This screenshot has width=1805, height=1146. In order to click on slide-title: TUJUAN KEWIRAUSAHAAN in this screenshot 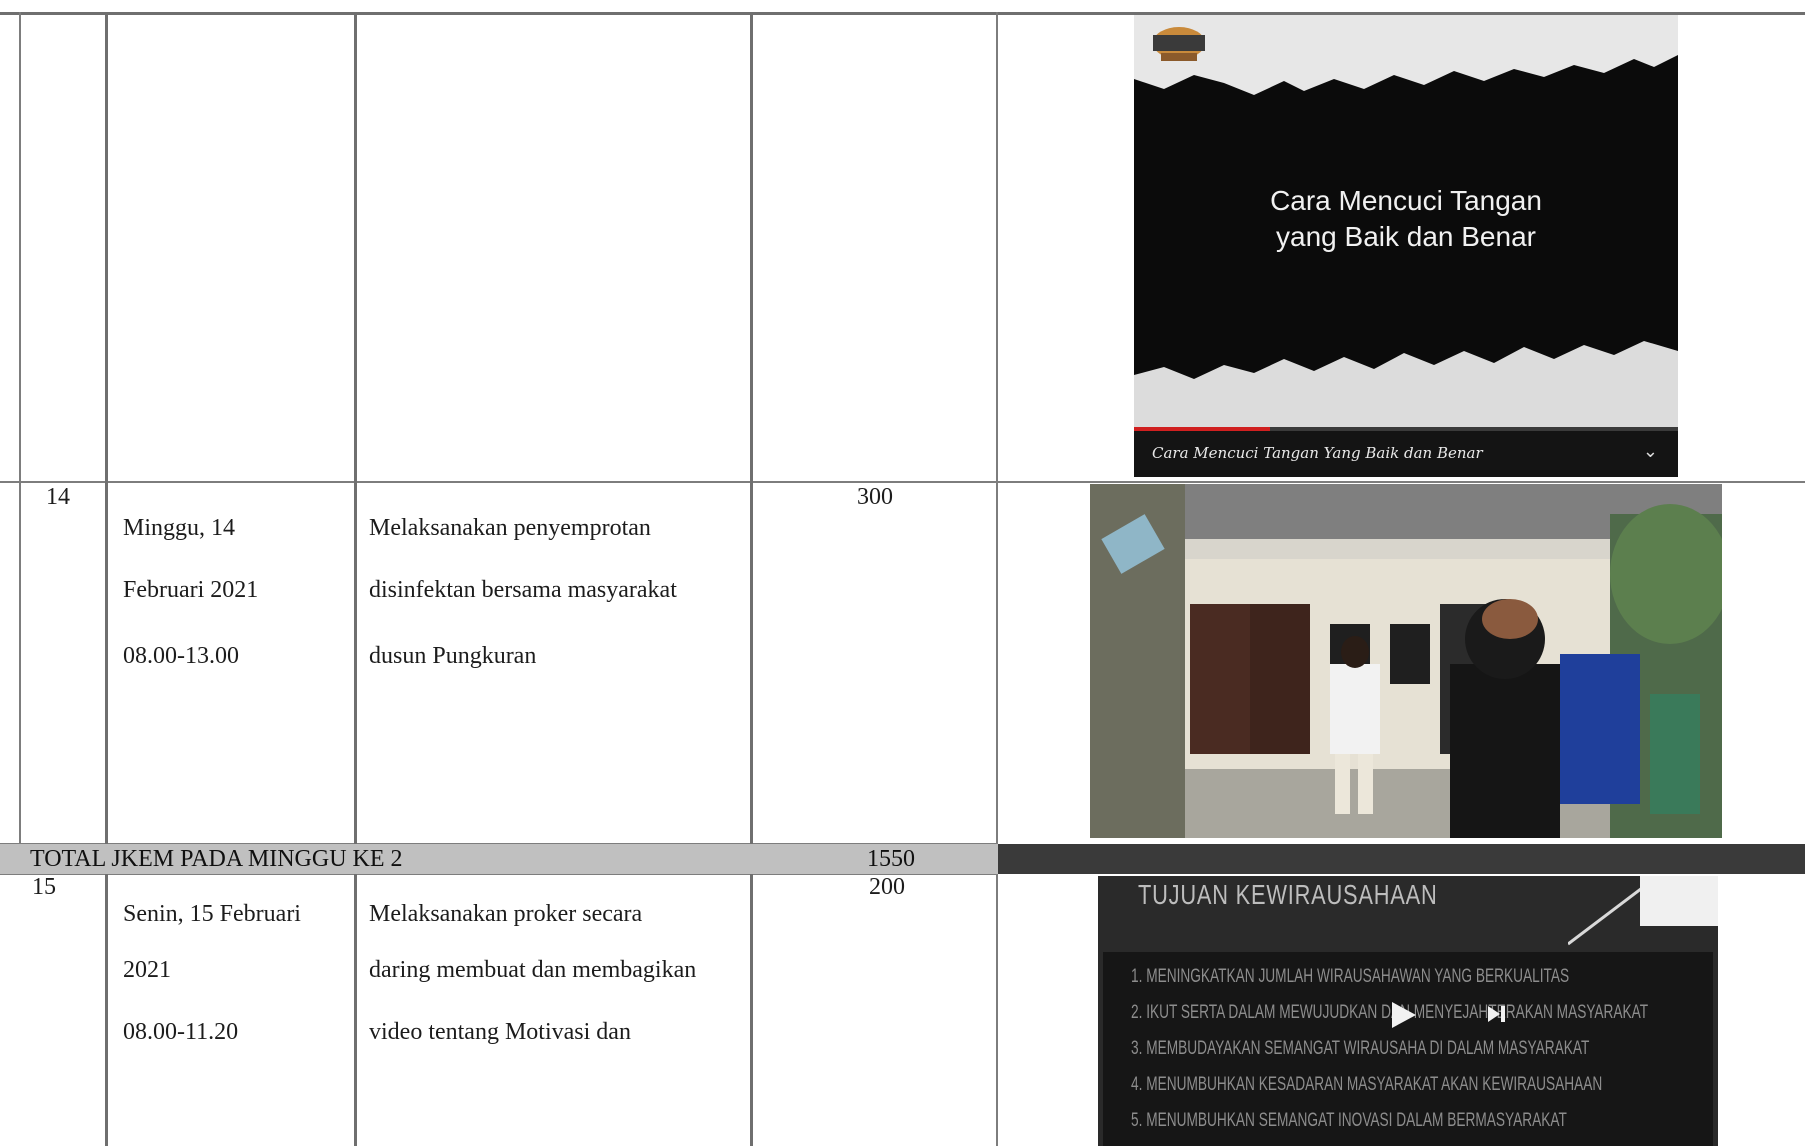, I will do `click(1288, 894)`.